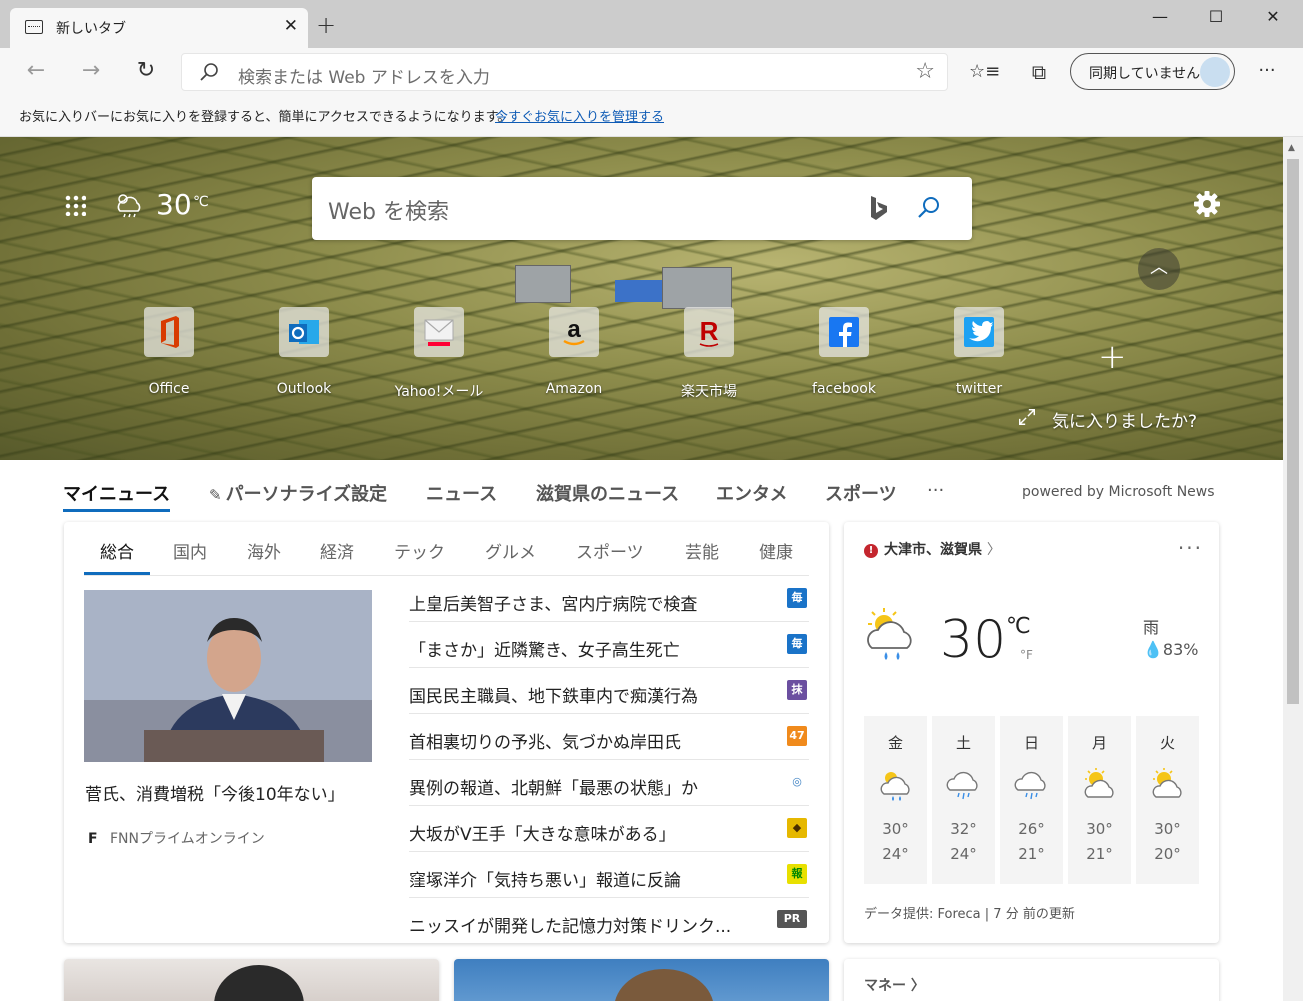  I want to click on collections-icon: ⧉, so click(1039, 72).